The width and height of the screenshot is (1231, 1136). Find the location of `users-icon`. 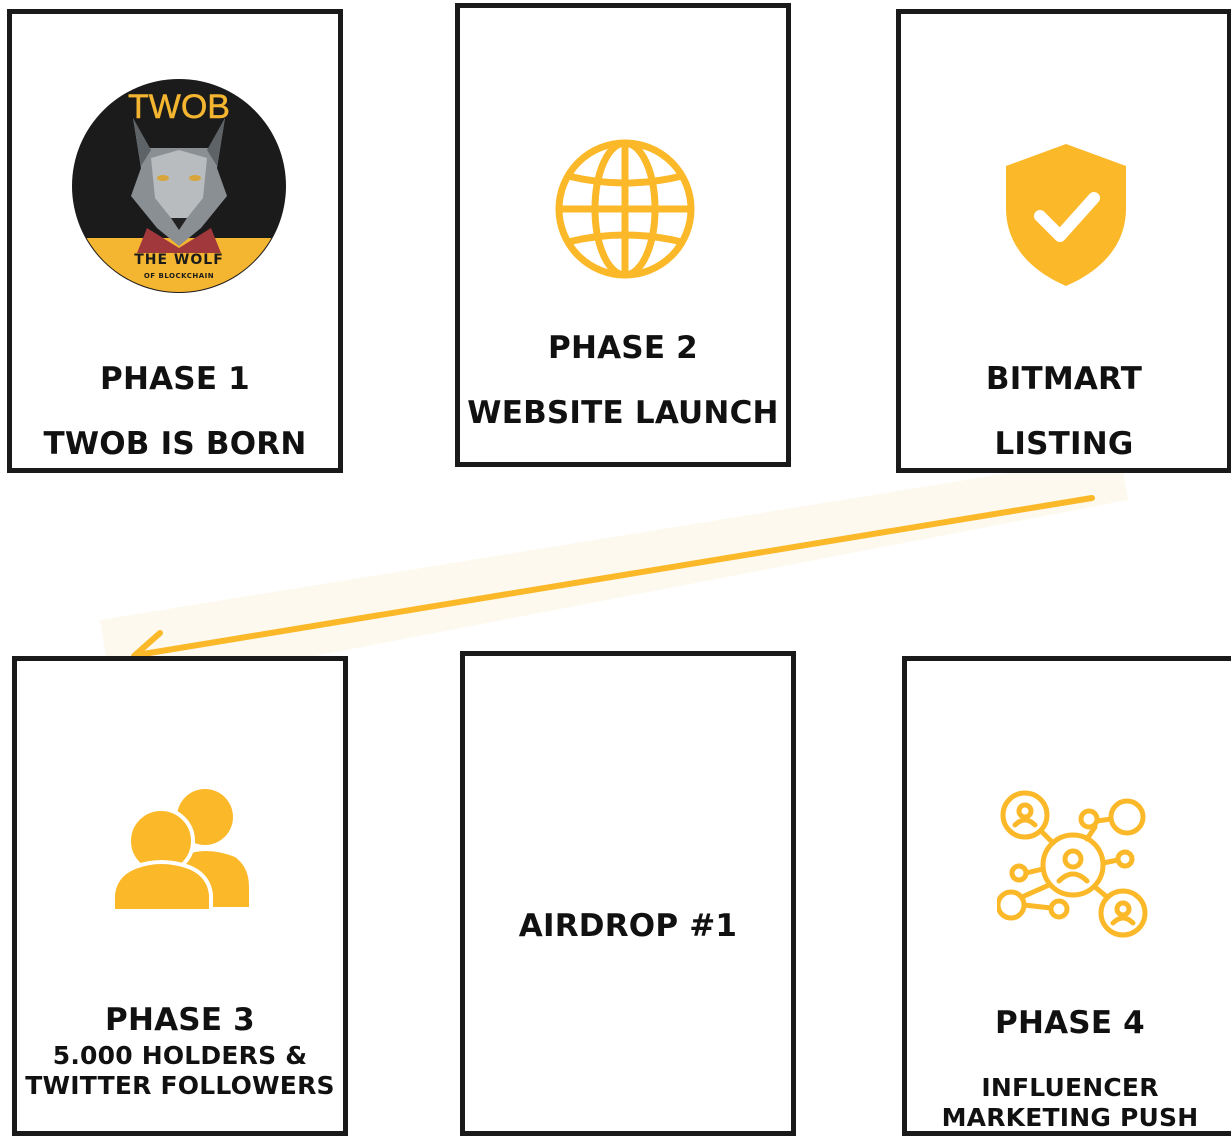

users-icon is located at coordinates (179, 850).